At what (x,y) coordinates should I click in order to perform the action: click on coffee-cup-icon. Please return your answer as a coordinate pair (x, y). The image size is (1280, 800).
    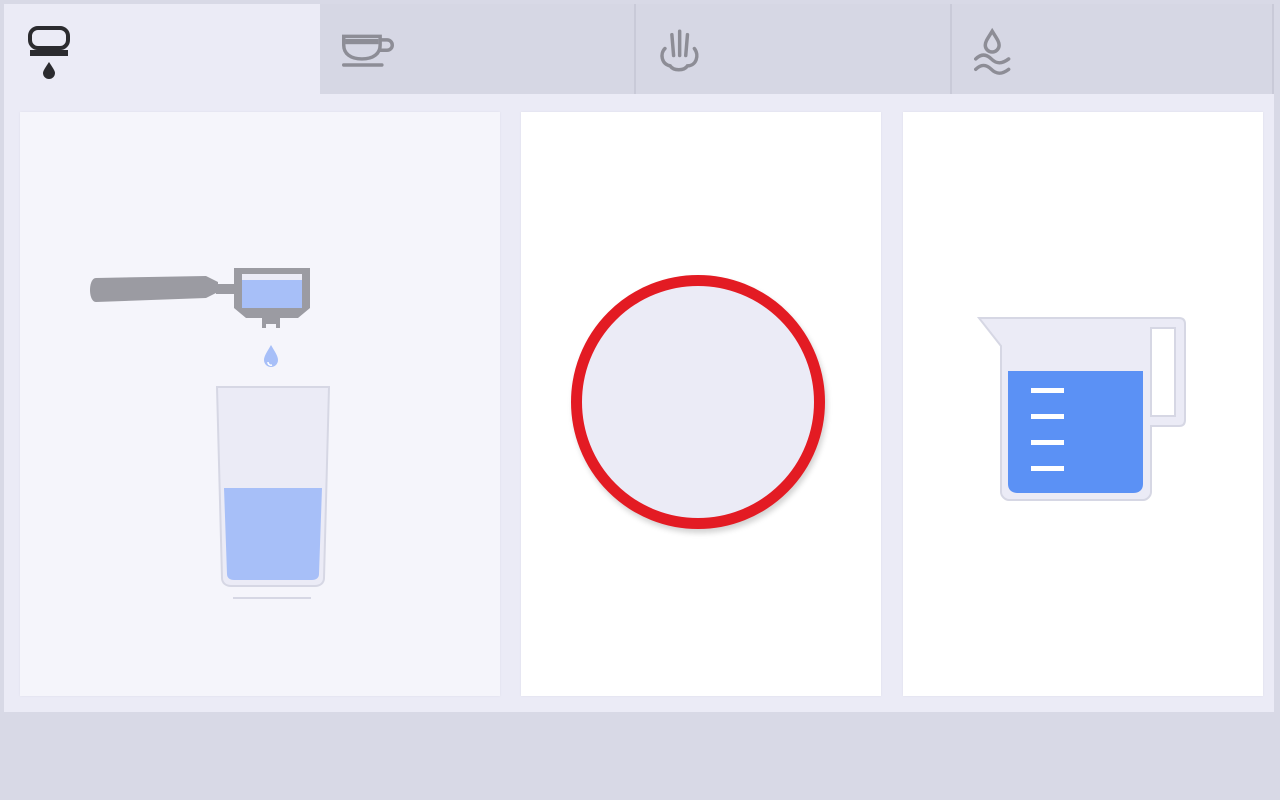
    Looking at the image, I should click on (368, 50).